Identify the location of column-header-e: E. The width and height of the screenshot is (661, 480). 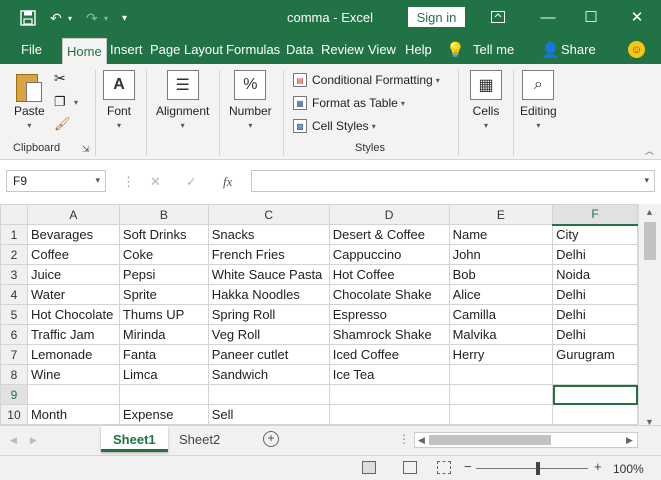
(501, 214).